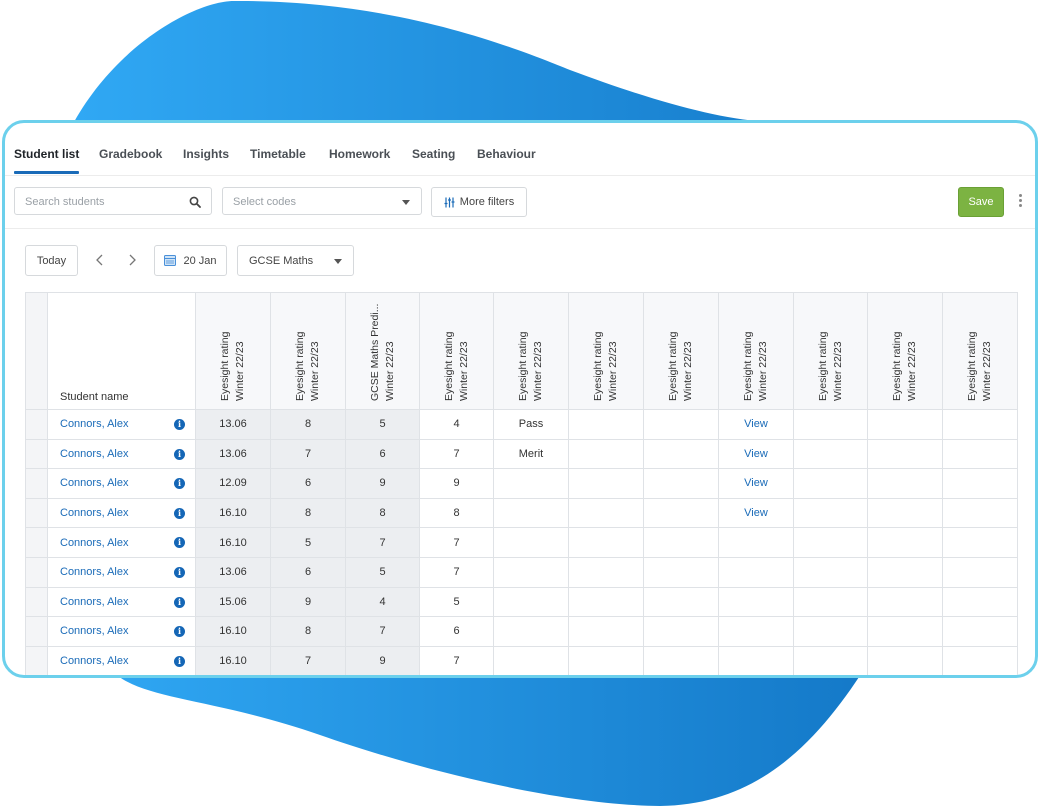  Describe the element at coordinates (981, 202) in the screenshot. I see `save-button: Save` at that location.